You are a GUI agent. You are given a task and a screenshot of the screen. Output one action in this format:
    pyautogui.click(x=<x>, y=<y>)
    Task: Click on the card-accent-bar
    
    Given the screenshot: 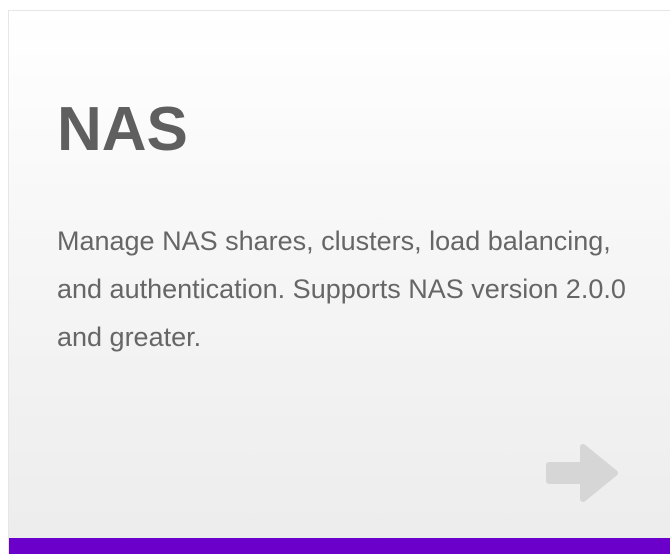 What is the action you would take?
    pyautogui.click(x=339, y=546)
    